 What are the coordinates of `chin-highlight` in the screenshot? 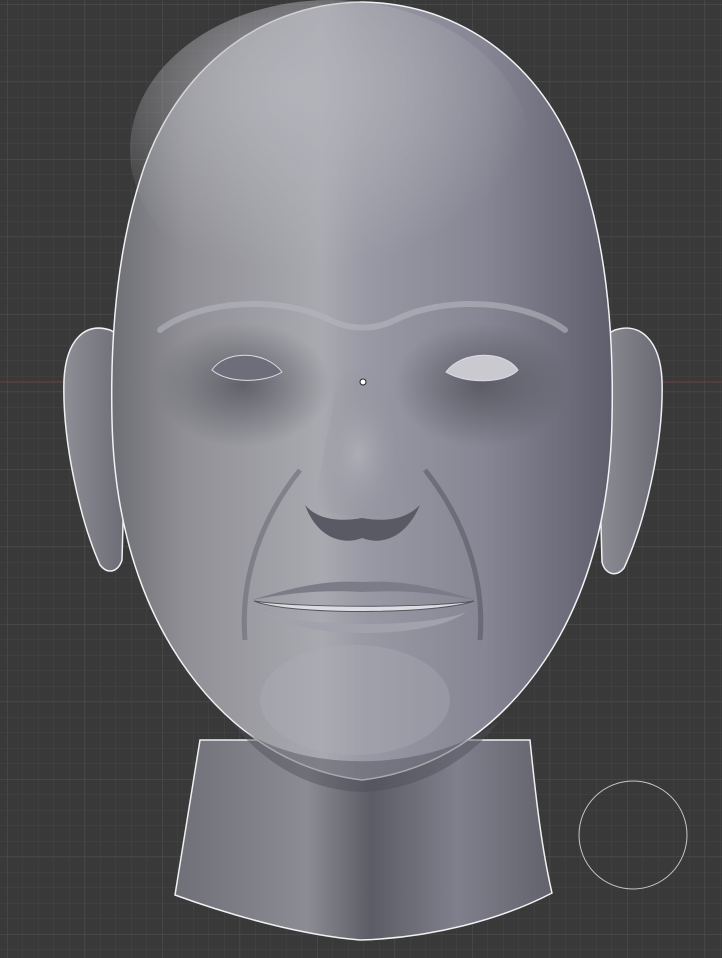 It's located at (355, 700).